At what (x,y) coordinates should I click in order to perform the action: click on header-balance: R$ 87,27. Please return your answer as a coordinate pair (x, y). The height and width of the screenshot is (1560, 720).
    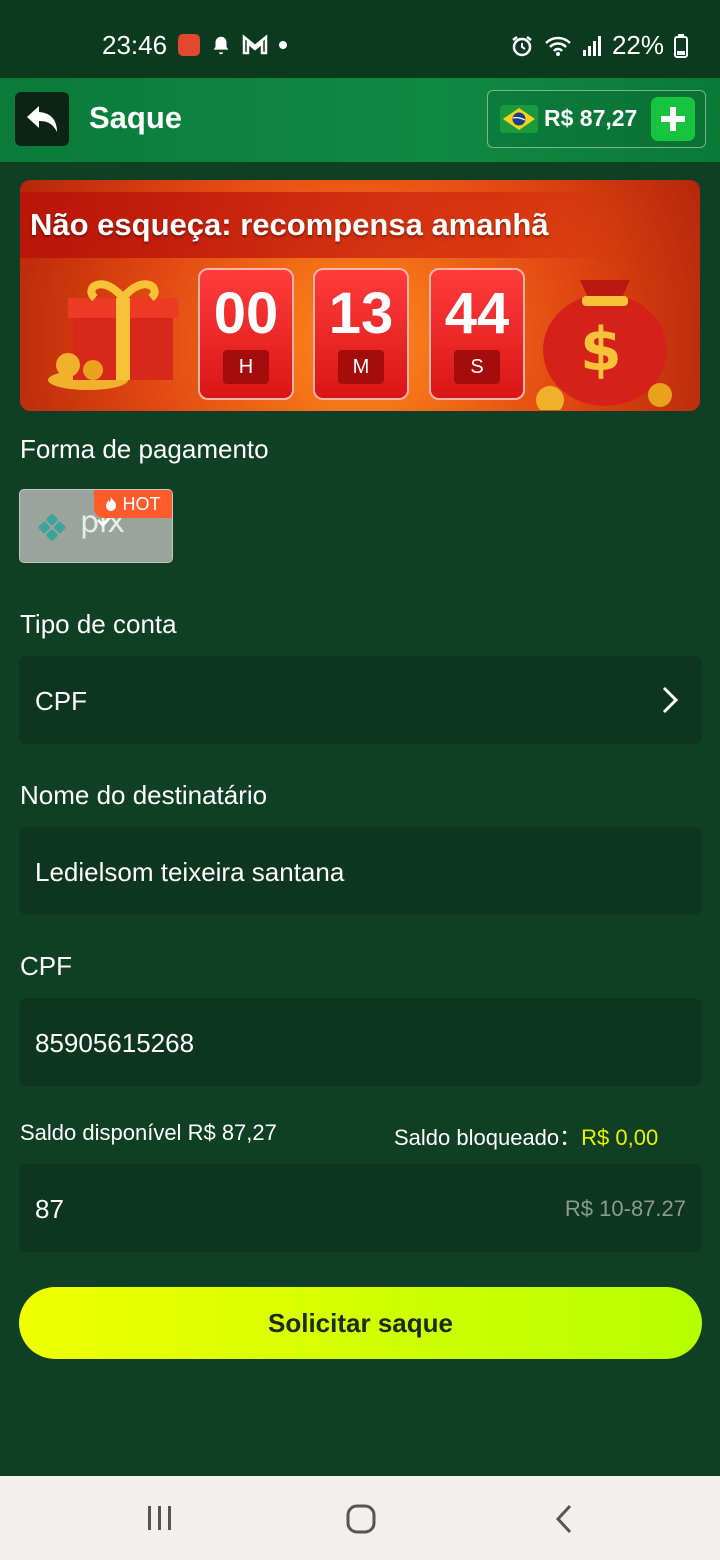
    Looking at the image, I should click on (591, 118).